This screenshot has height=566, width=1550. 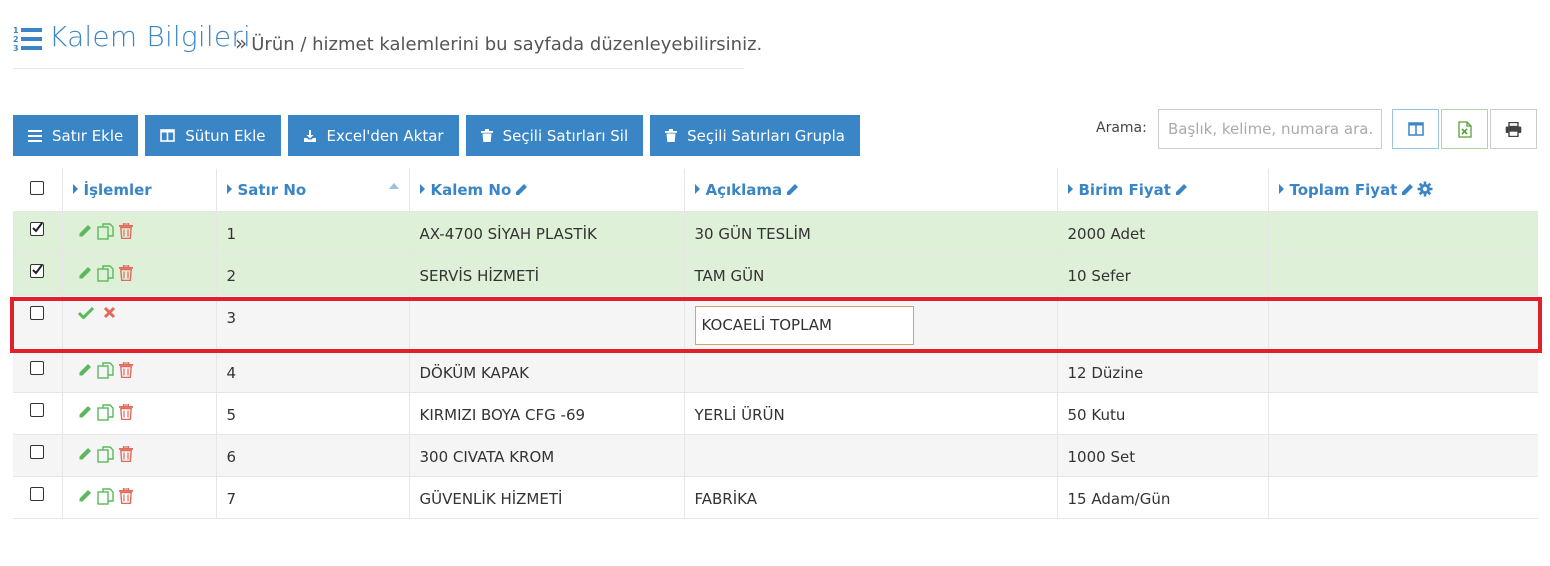 What do you see at coordinates (870, 497) in the screenshot?
I see `description-cell: FABRİKA` at bounding box center [870, 497].